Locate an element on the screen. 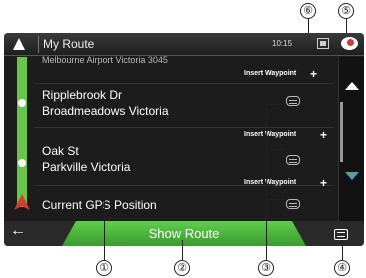 This screenshot has width=366, height=278. message-icon is located at coordinates (349, 43).